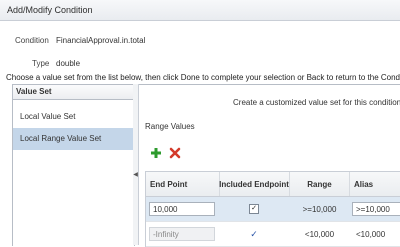  I want to click on included-endpoint-checkbox: ✓, so click(254, 209).